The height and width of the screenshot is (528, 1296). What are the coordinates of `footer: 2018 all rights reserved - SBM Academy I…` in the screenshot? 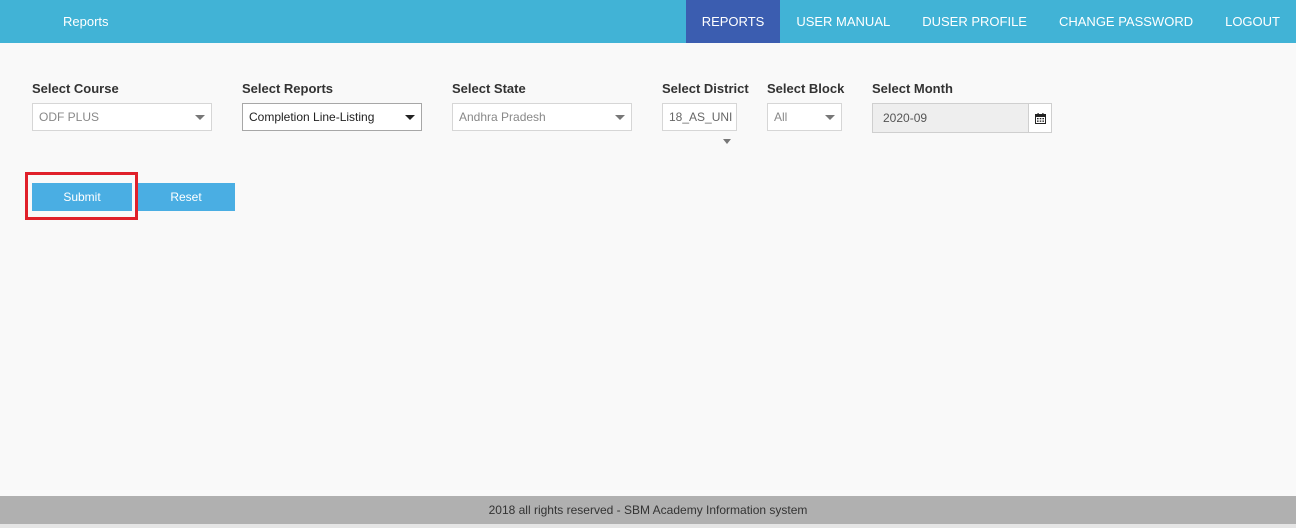 It's located at (648, 510).